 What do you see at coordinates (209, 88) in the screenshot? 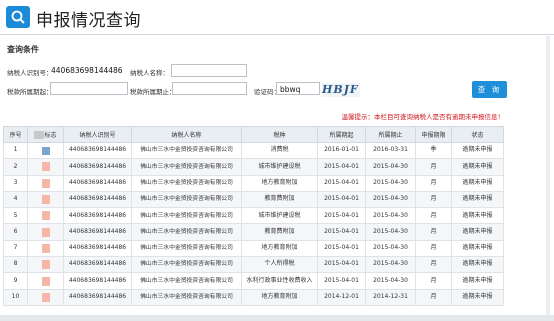
I see `period-end-input` at bounding box center [209, 88].